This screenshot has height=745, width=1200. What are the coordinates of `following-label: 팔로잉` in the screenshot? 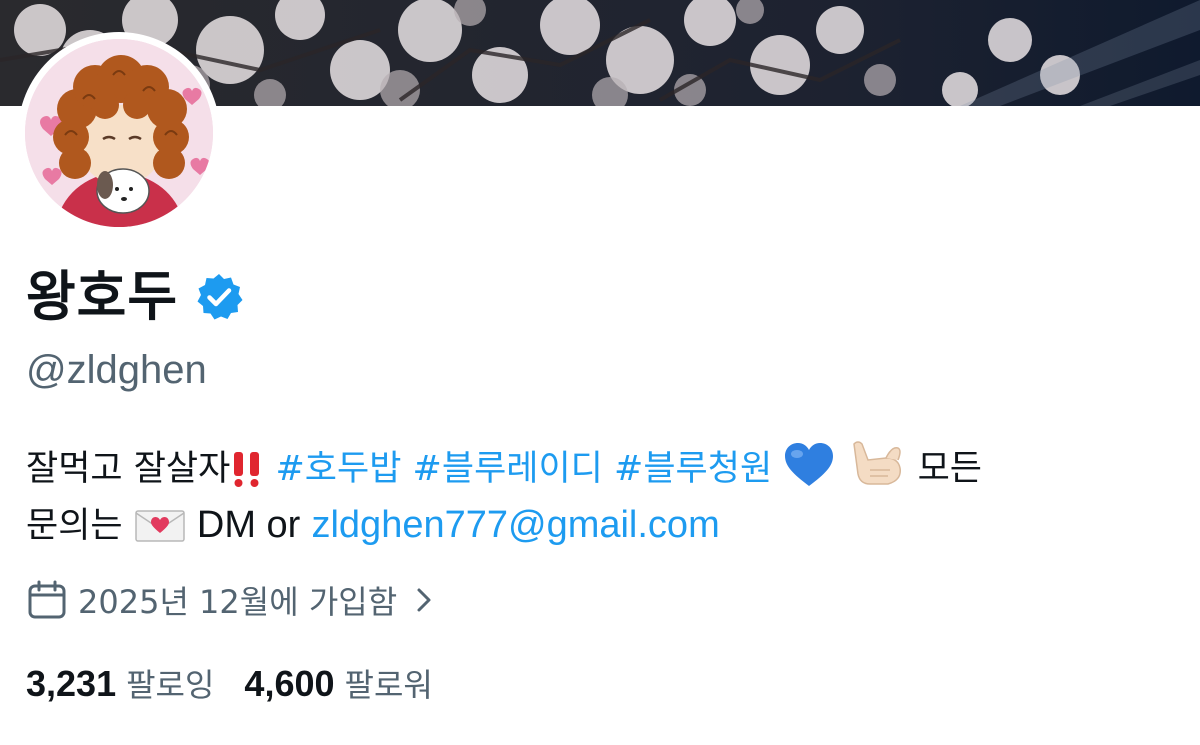 It's located at (170, 685).